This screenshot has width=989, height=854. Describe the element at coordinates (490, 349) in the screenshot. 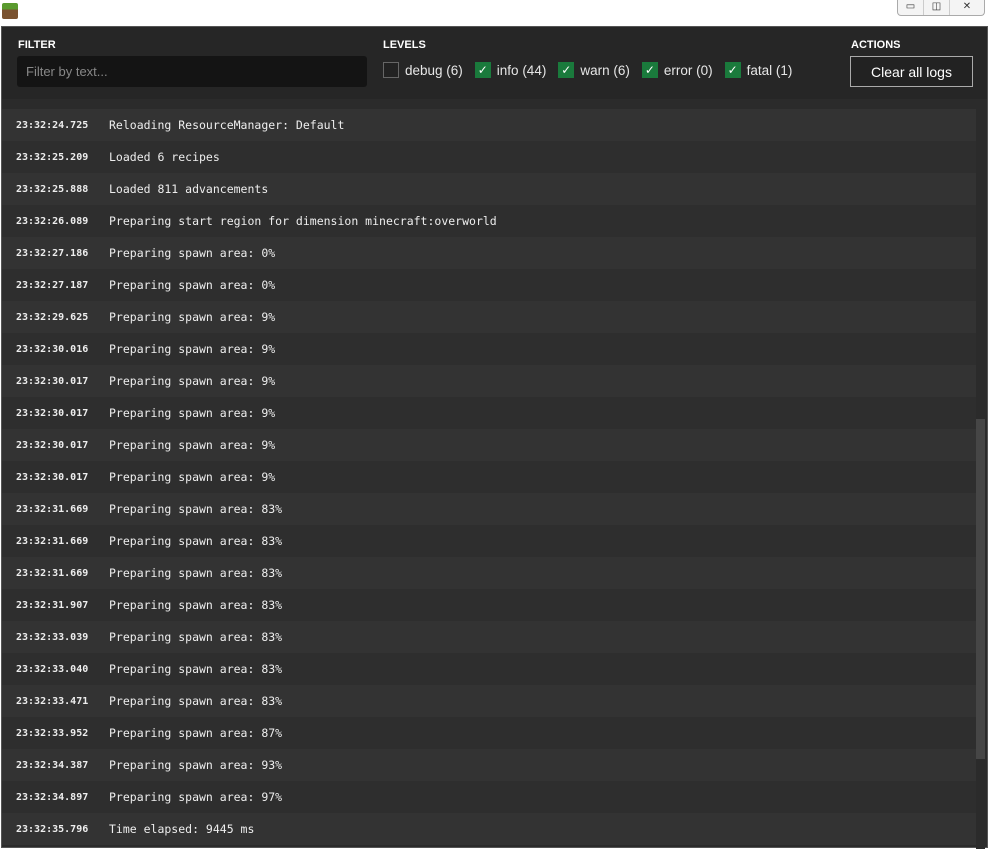

I see `log-row: 23:32:30.016 Preparing spawn area: 9%` at that location.